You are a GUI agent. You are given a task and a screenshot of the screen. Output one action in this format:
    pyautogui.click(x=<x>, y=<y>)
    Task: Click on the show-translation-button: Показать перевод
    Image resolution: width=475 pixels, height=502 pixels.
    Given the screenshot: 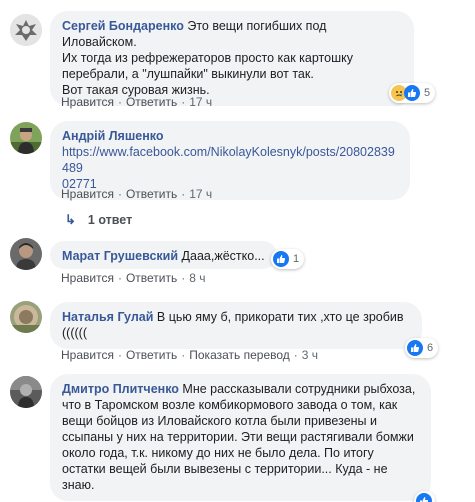 What is the action you would take?
    pyautogui.click(x=239, y=355)
    